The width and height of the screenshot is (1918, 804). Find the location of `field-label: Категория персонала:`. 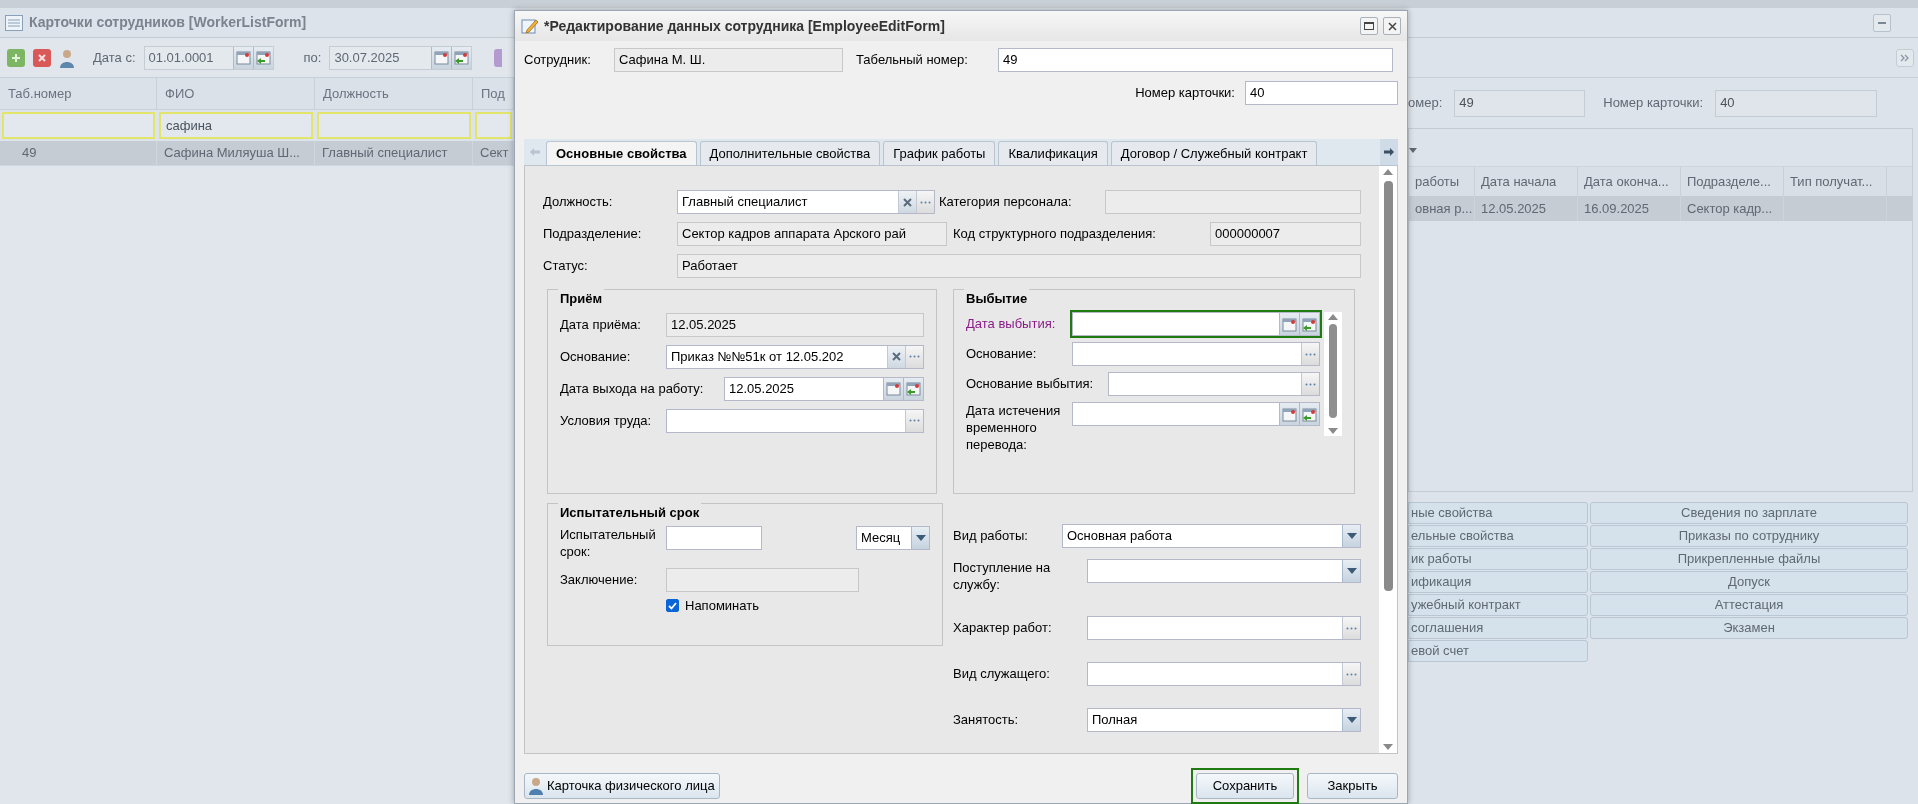

field-label: Категория персонала: is located at coordinates (1006, 202).